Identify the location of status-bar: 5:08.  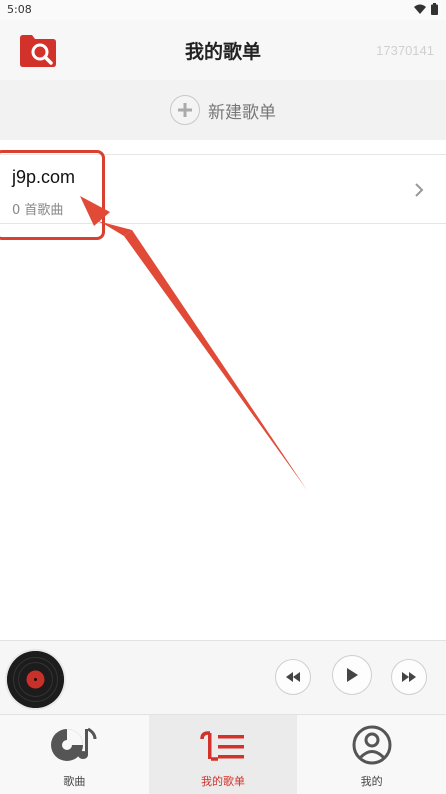
(223, 10).